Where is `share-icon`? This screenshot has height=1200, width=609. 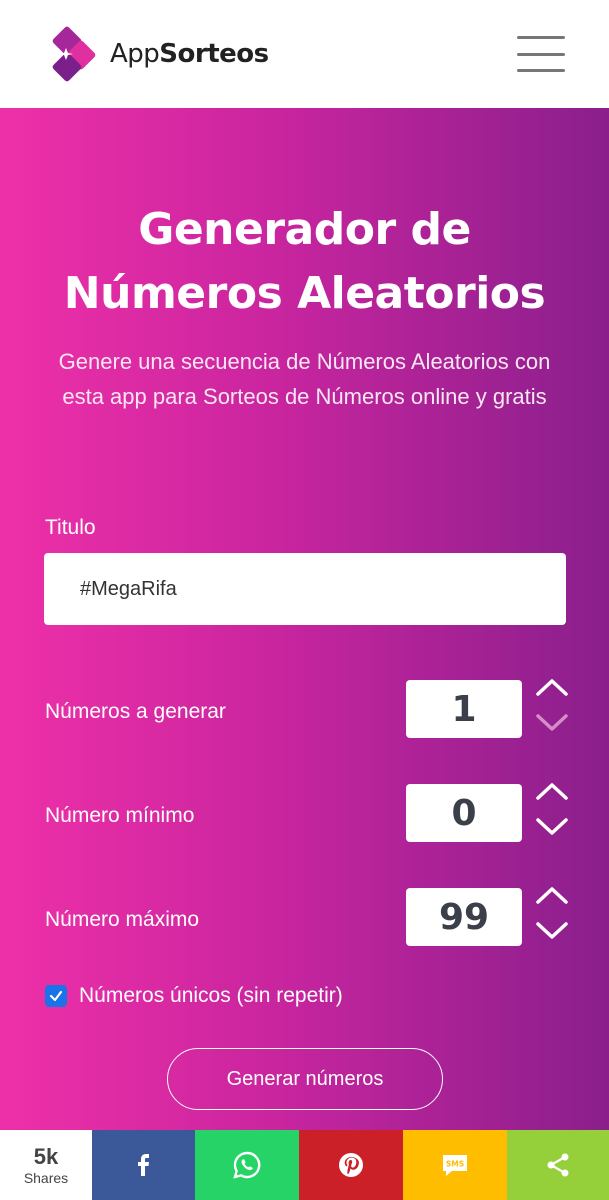
share-icon is located at coordinates (558, 1165).